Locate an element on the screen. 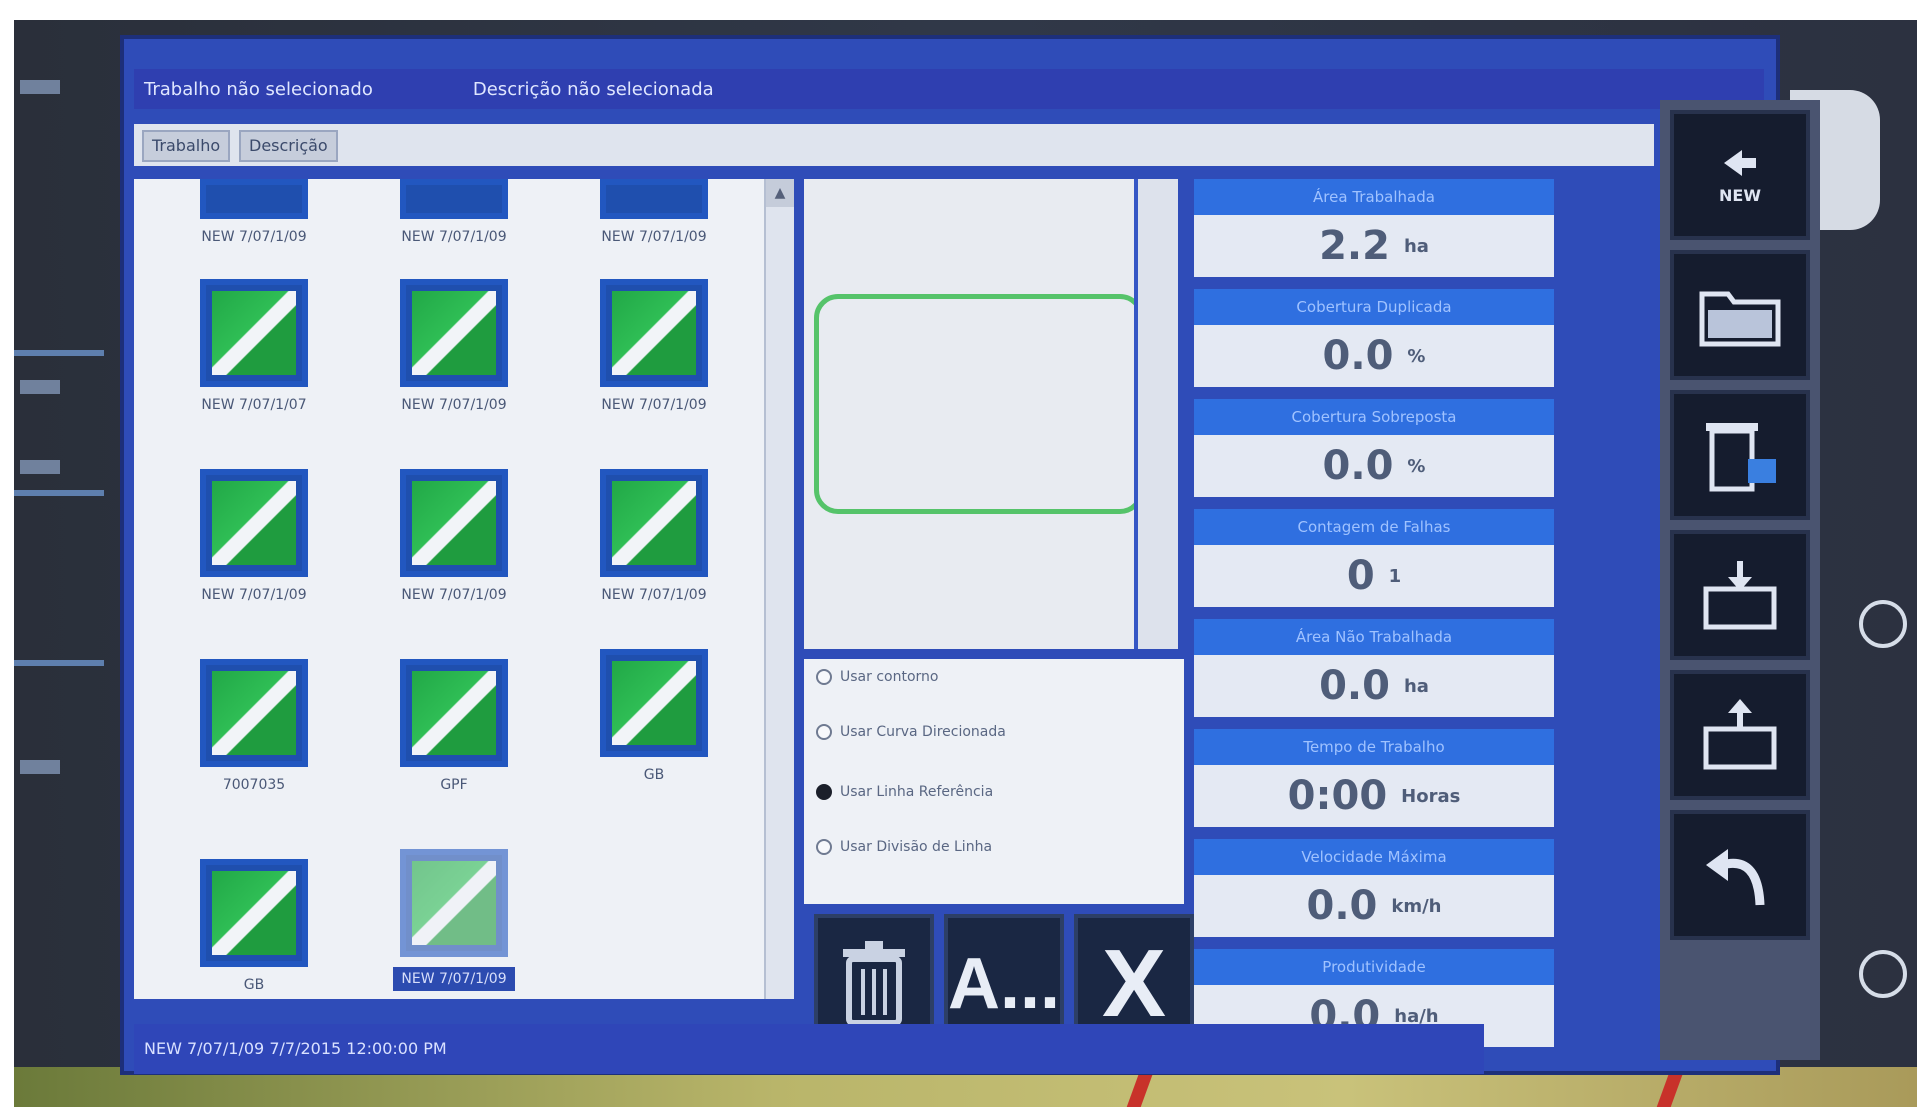 The height and width of the screenshot is (1107, 1917). option-label: Usar Linha Referência is located at coordinates (917, 792).